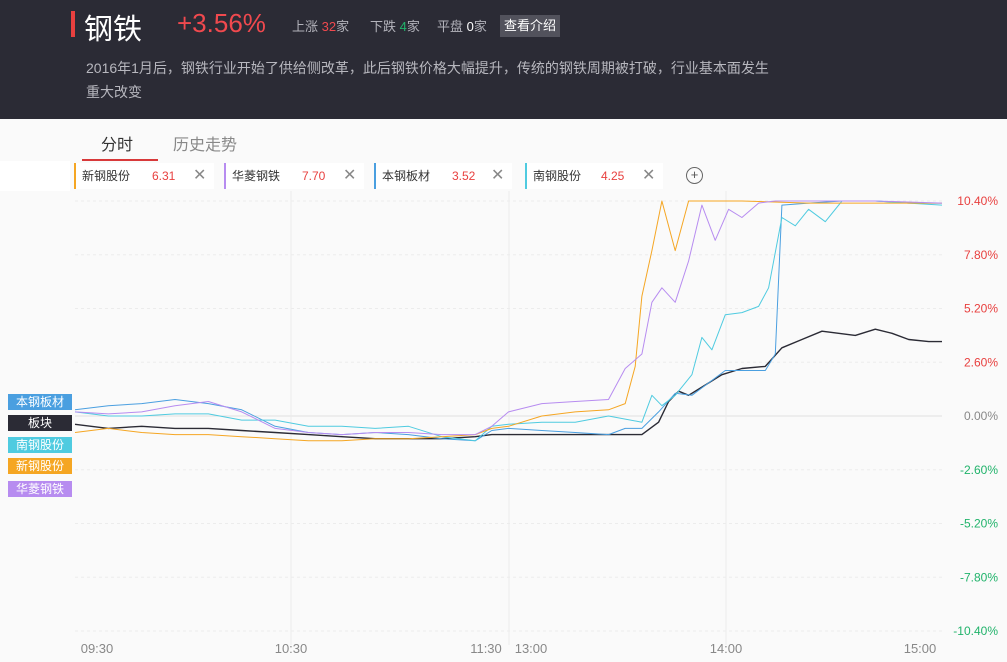 Image resolution: width=1007 pixels, height=662 pixels. Describe the element at coordinates (291, 648) in the screenshot. I see `x-tick-label: 10:30` at that location.